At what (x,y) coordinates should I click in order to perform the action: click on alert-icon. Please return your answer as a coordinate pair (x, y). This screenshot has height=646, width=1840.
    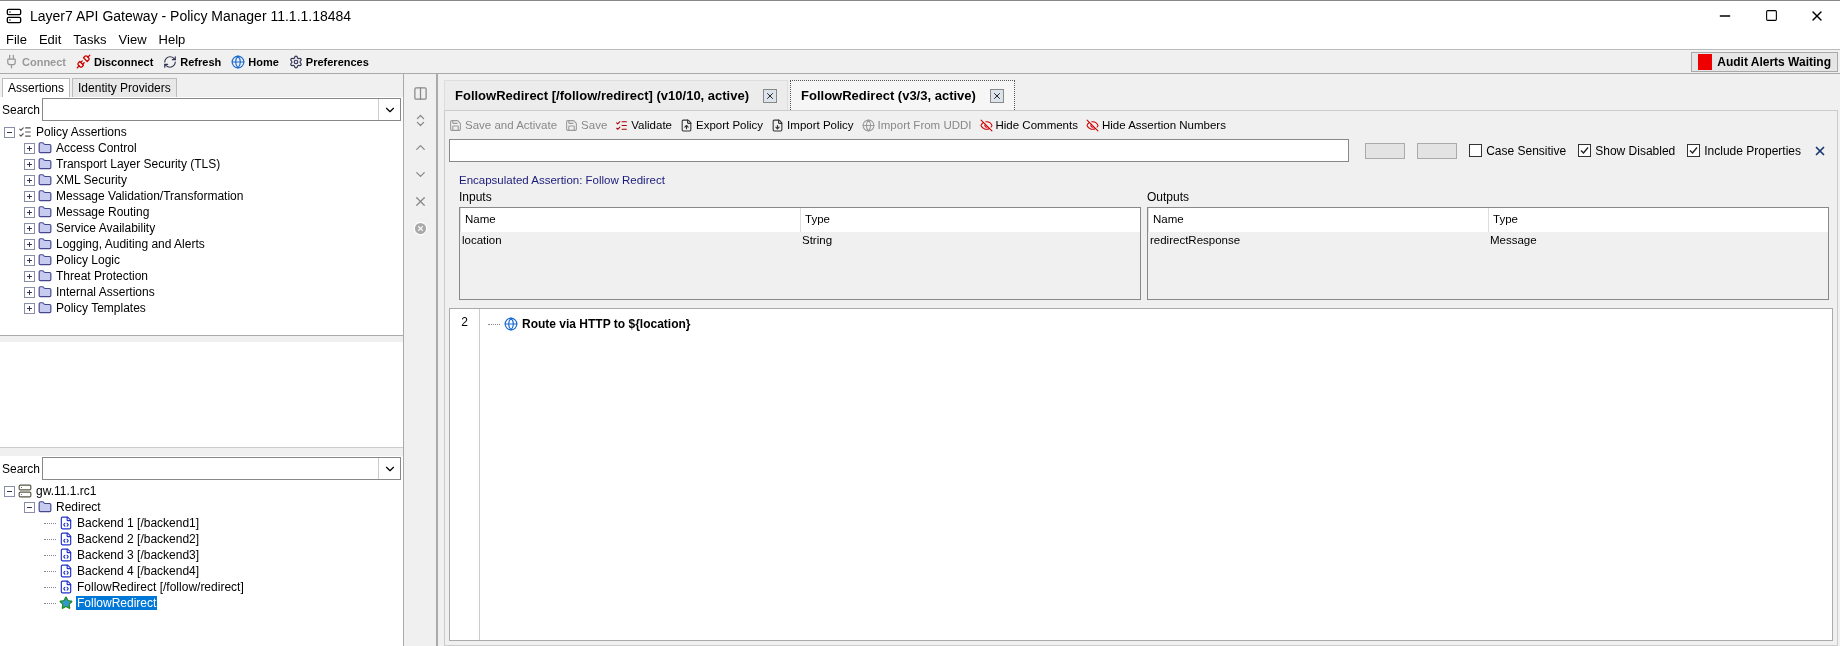
    Looking at the image, I should click on (1705, 61).